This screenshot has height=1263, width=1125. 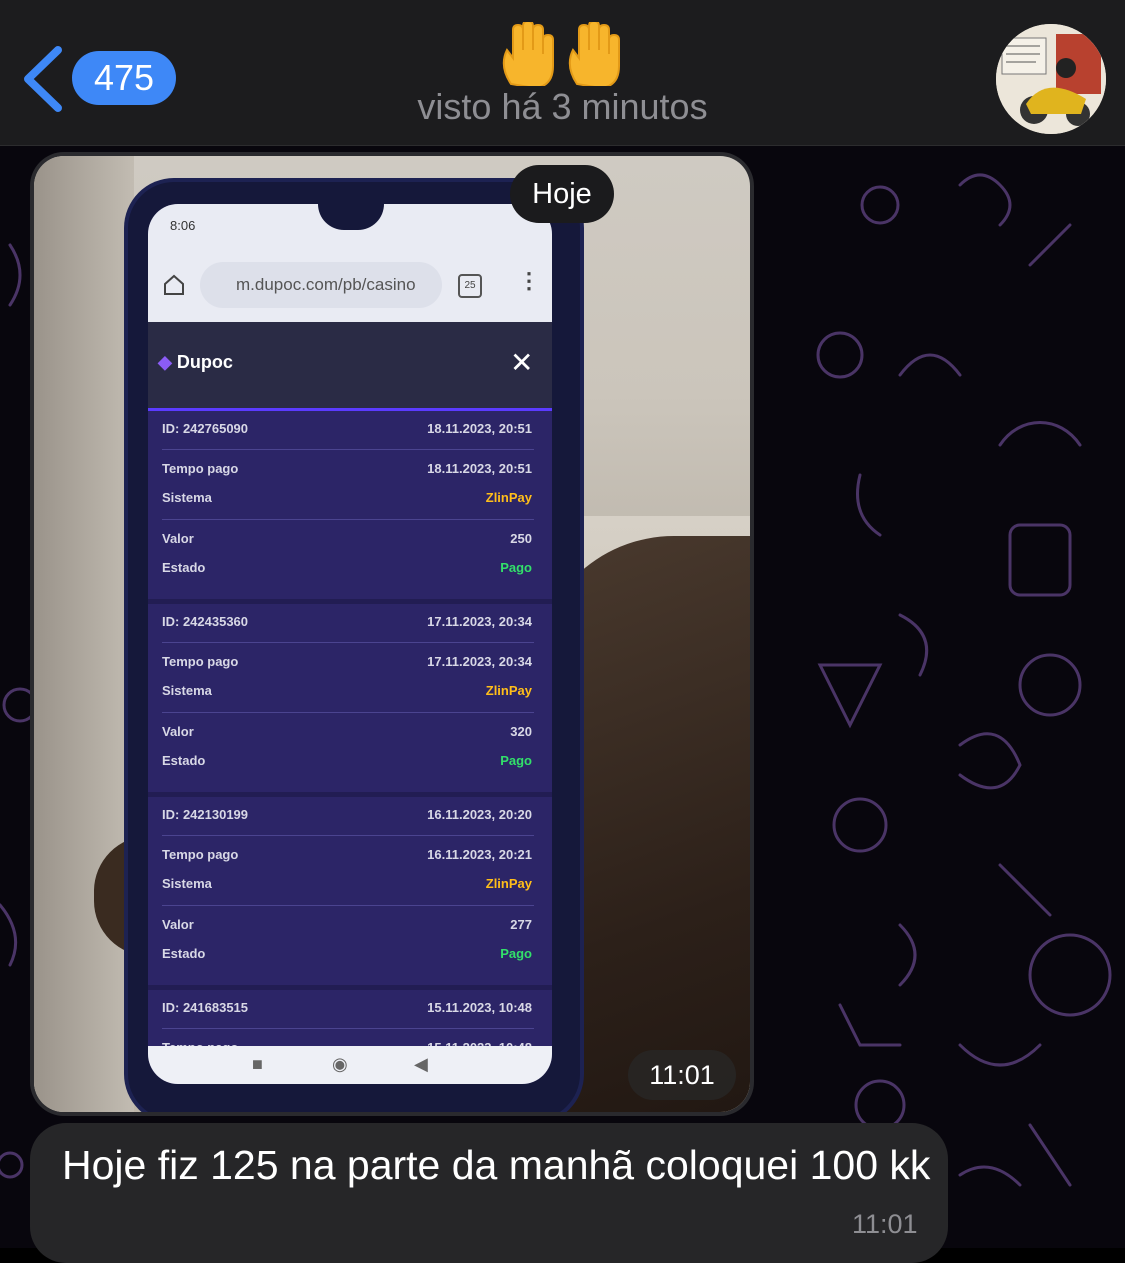 I want to click on chat-header: 475 visto há 3 minutos, so click(x=562, y=73).